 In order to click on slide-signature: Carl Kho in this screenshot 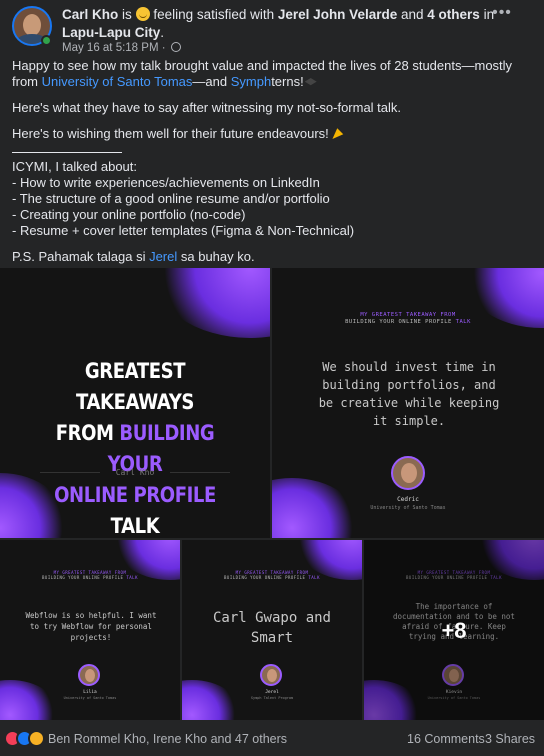, I will do `click(135, 472)`.